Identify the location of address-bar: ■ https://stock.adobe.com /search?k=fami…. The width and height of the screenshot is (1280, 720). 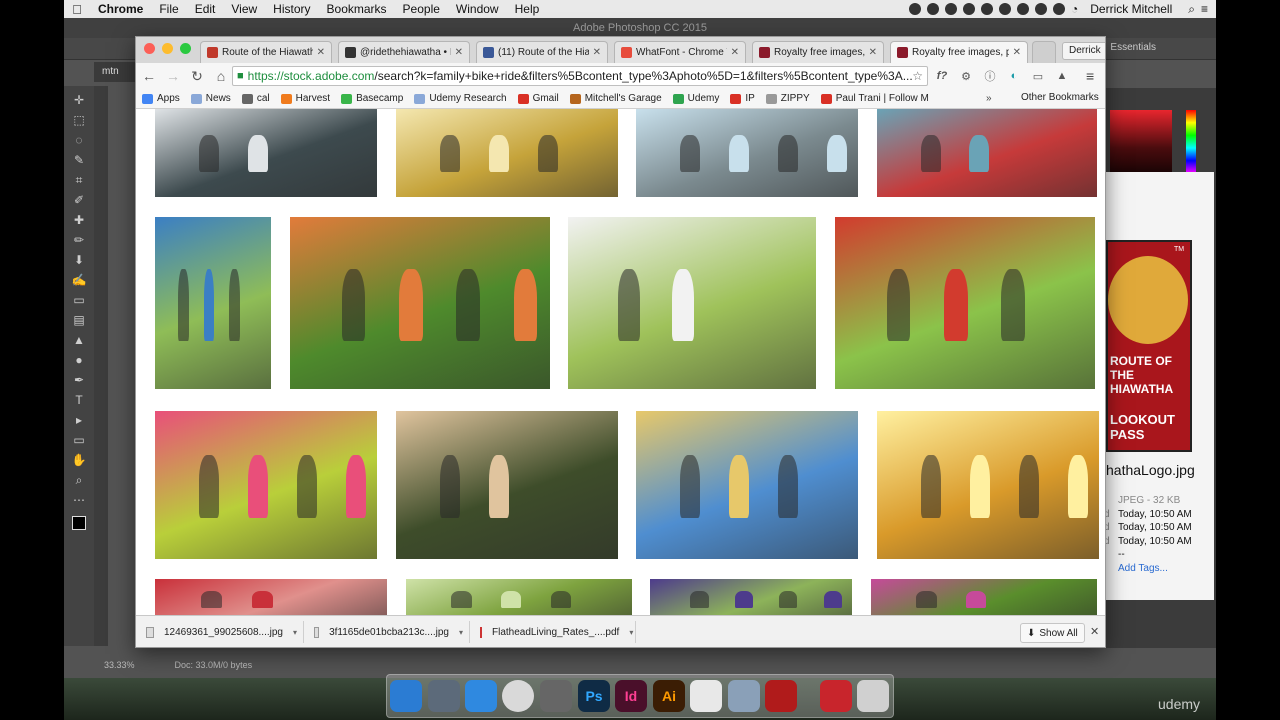
(580, 76).